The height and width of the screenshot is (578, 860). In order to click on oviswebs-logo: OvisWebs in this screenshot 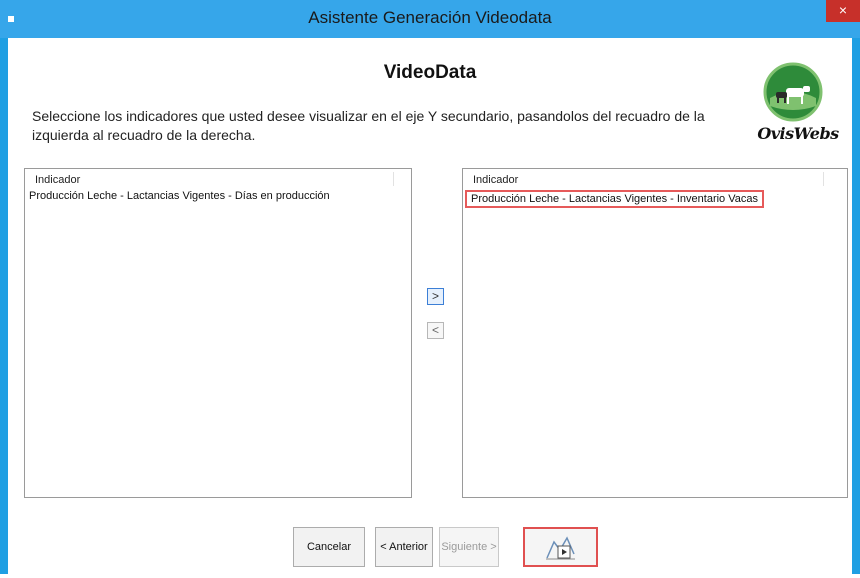, I will do `click(798, 103)`.